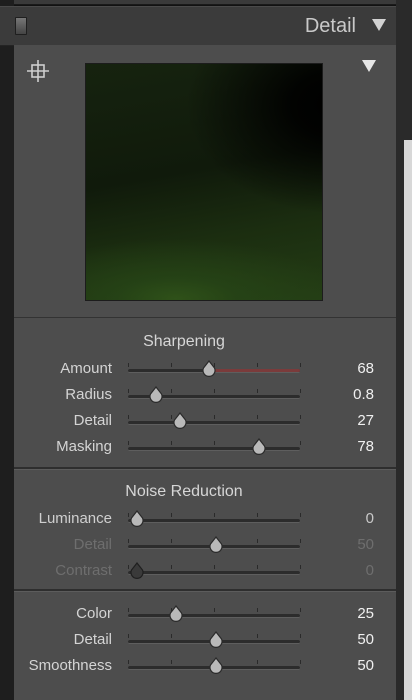  Describe the element at coordinates (70, 665) in the screenshot. I see `slider-label-smoothness: Smoothness` at that location.